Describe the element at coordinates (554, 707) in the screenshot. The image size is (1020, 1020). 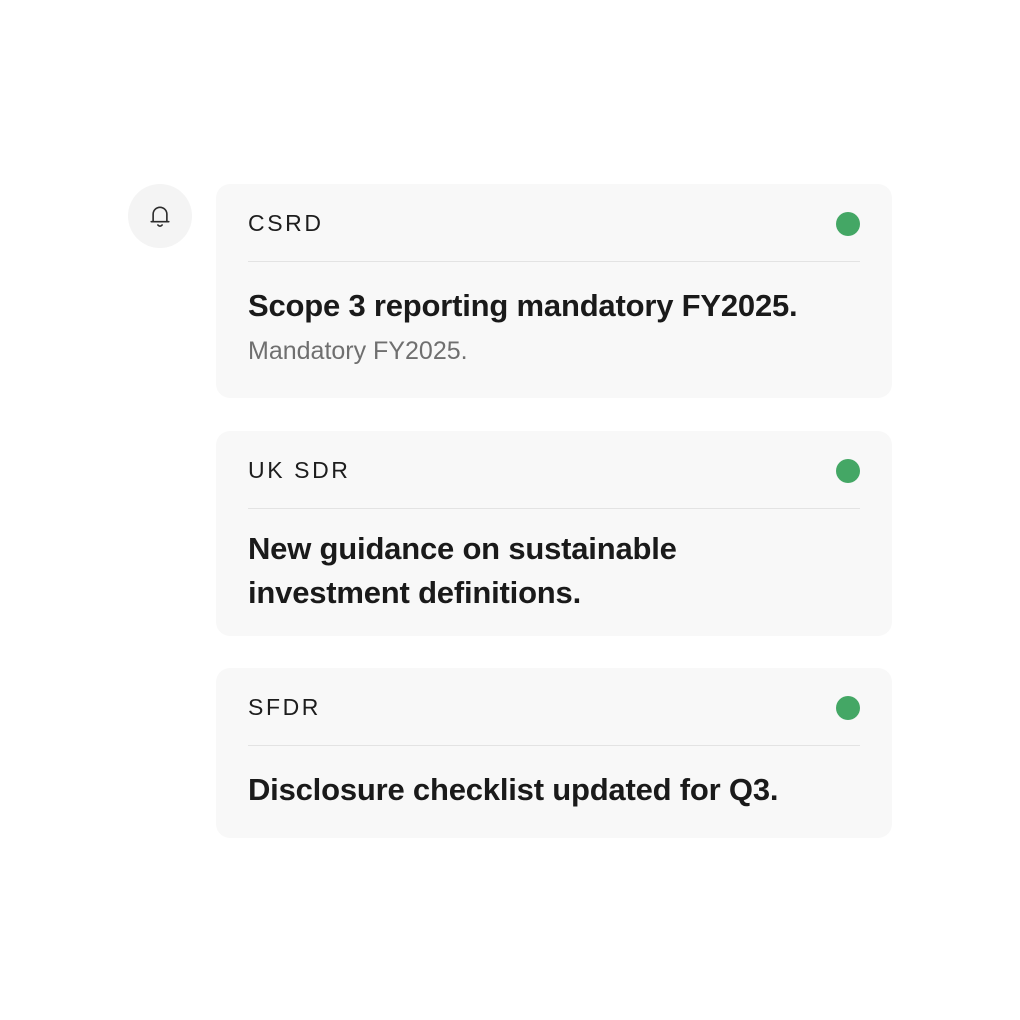
I see `card-header: SFDR` at that location.